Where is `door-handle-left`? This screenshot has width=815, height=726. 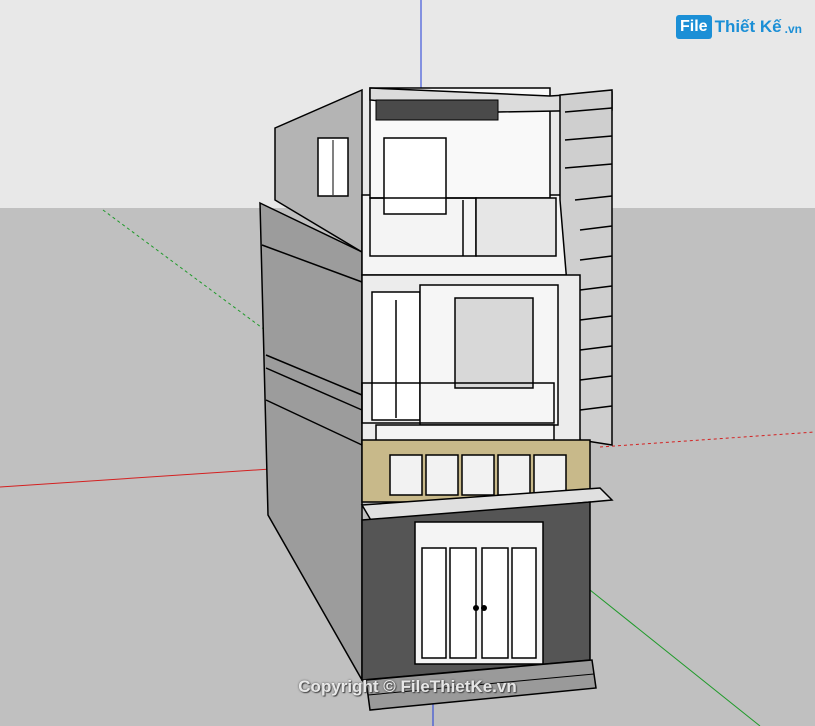 door-handle-left is located at coordinates (476, 608).